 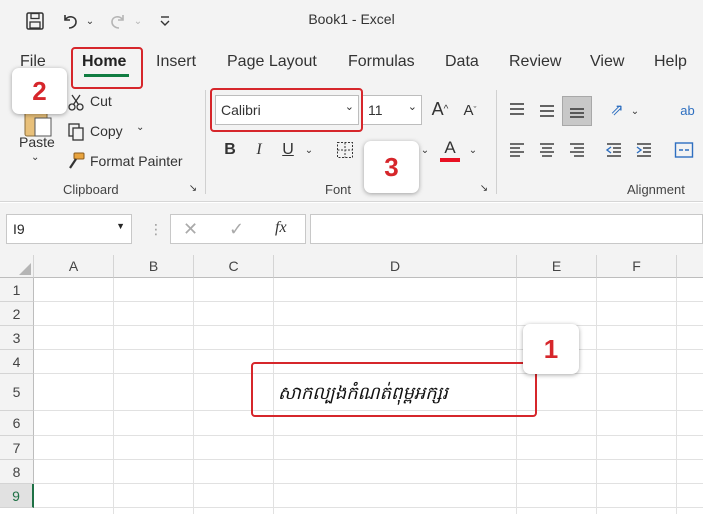 What do you see at coordinates (687, 110) in the screenshot?
I see `wrap-text-icon: ab` at bounding box center [687, 110].